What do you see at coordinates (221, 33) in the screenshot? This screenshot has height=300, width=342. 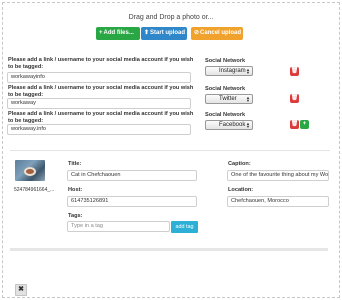 I see `cancel-upload-label: Cancel upload` at bounding box center [221, 33].